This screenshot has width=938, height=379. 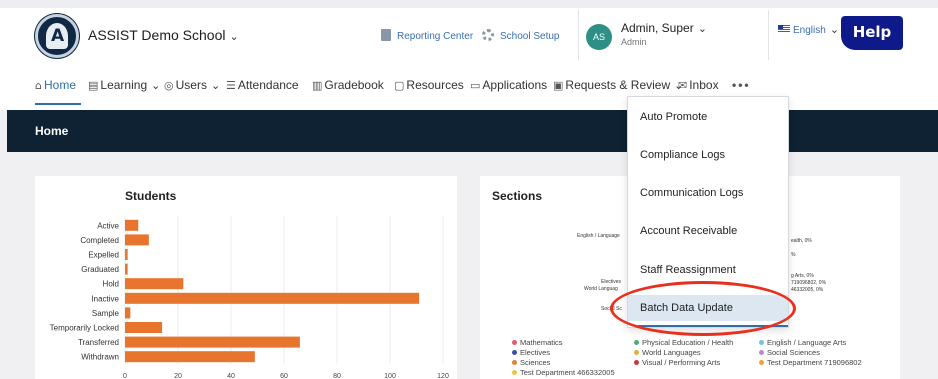 I want to click on menu-item-staff-reassignment: Staff Reassignment, so click(x=688, y=270).